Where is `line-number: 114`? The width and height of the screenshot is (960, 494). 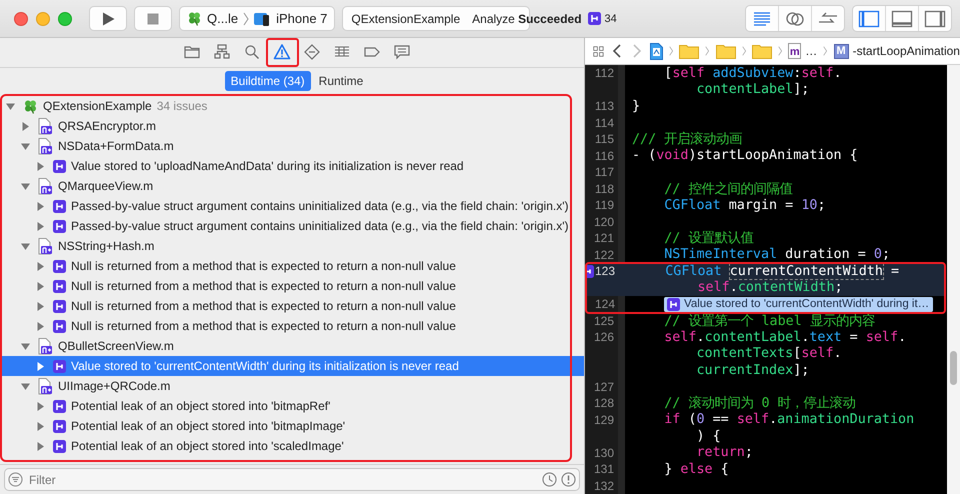 line-number: 114 is located at coordinates (604, 123).